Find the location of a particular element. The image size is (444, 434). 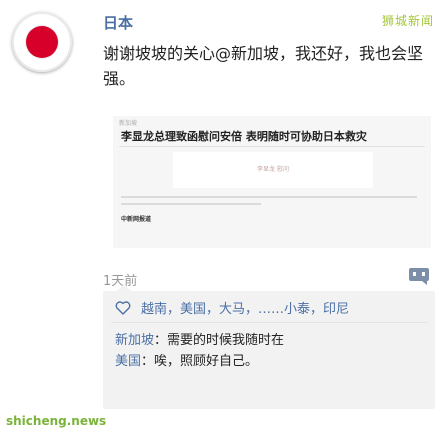

embed-headline: 李显龙总理致函慰问安倍 表明随时可协助日本救灾 is located at coordinates (244, 136).